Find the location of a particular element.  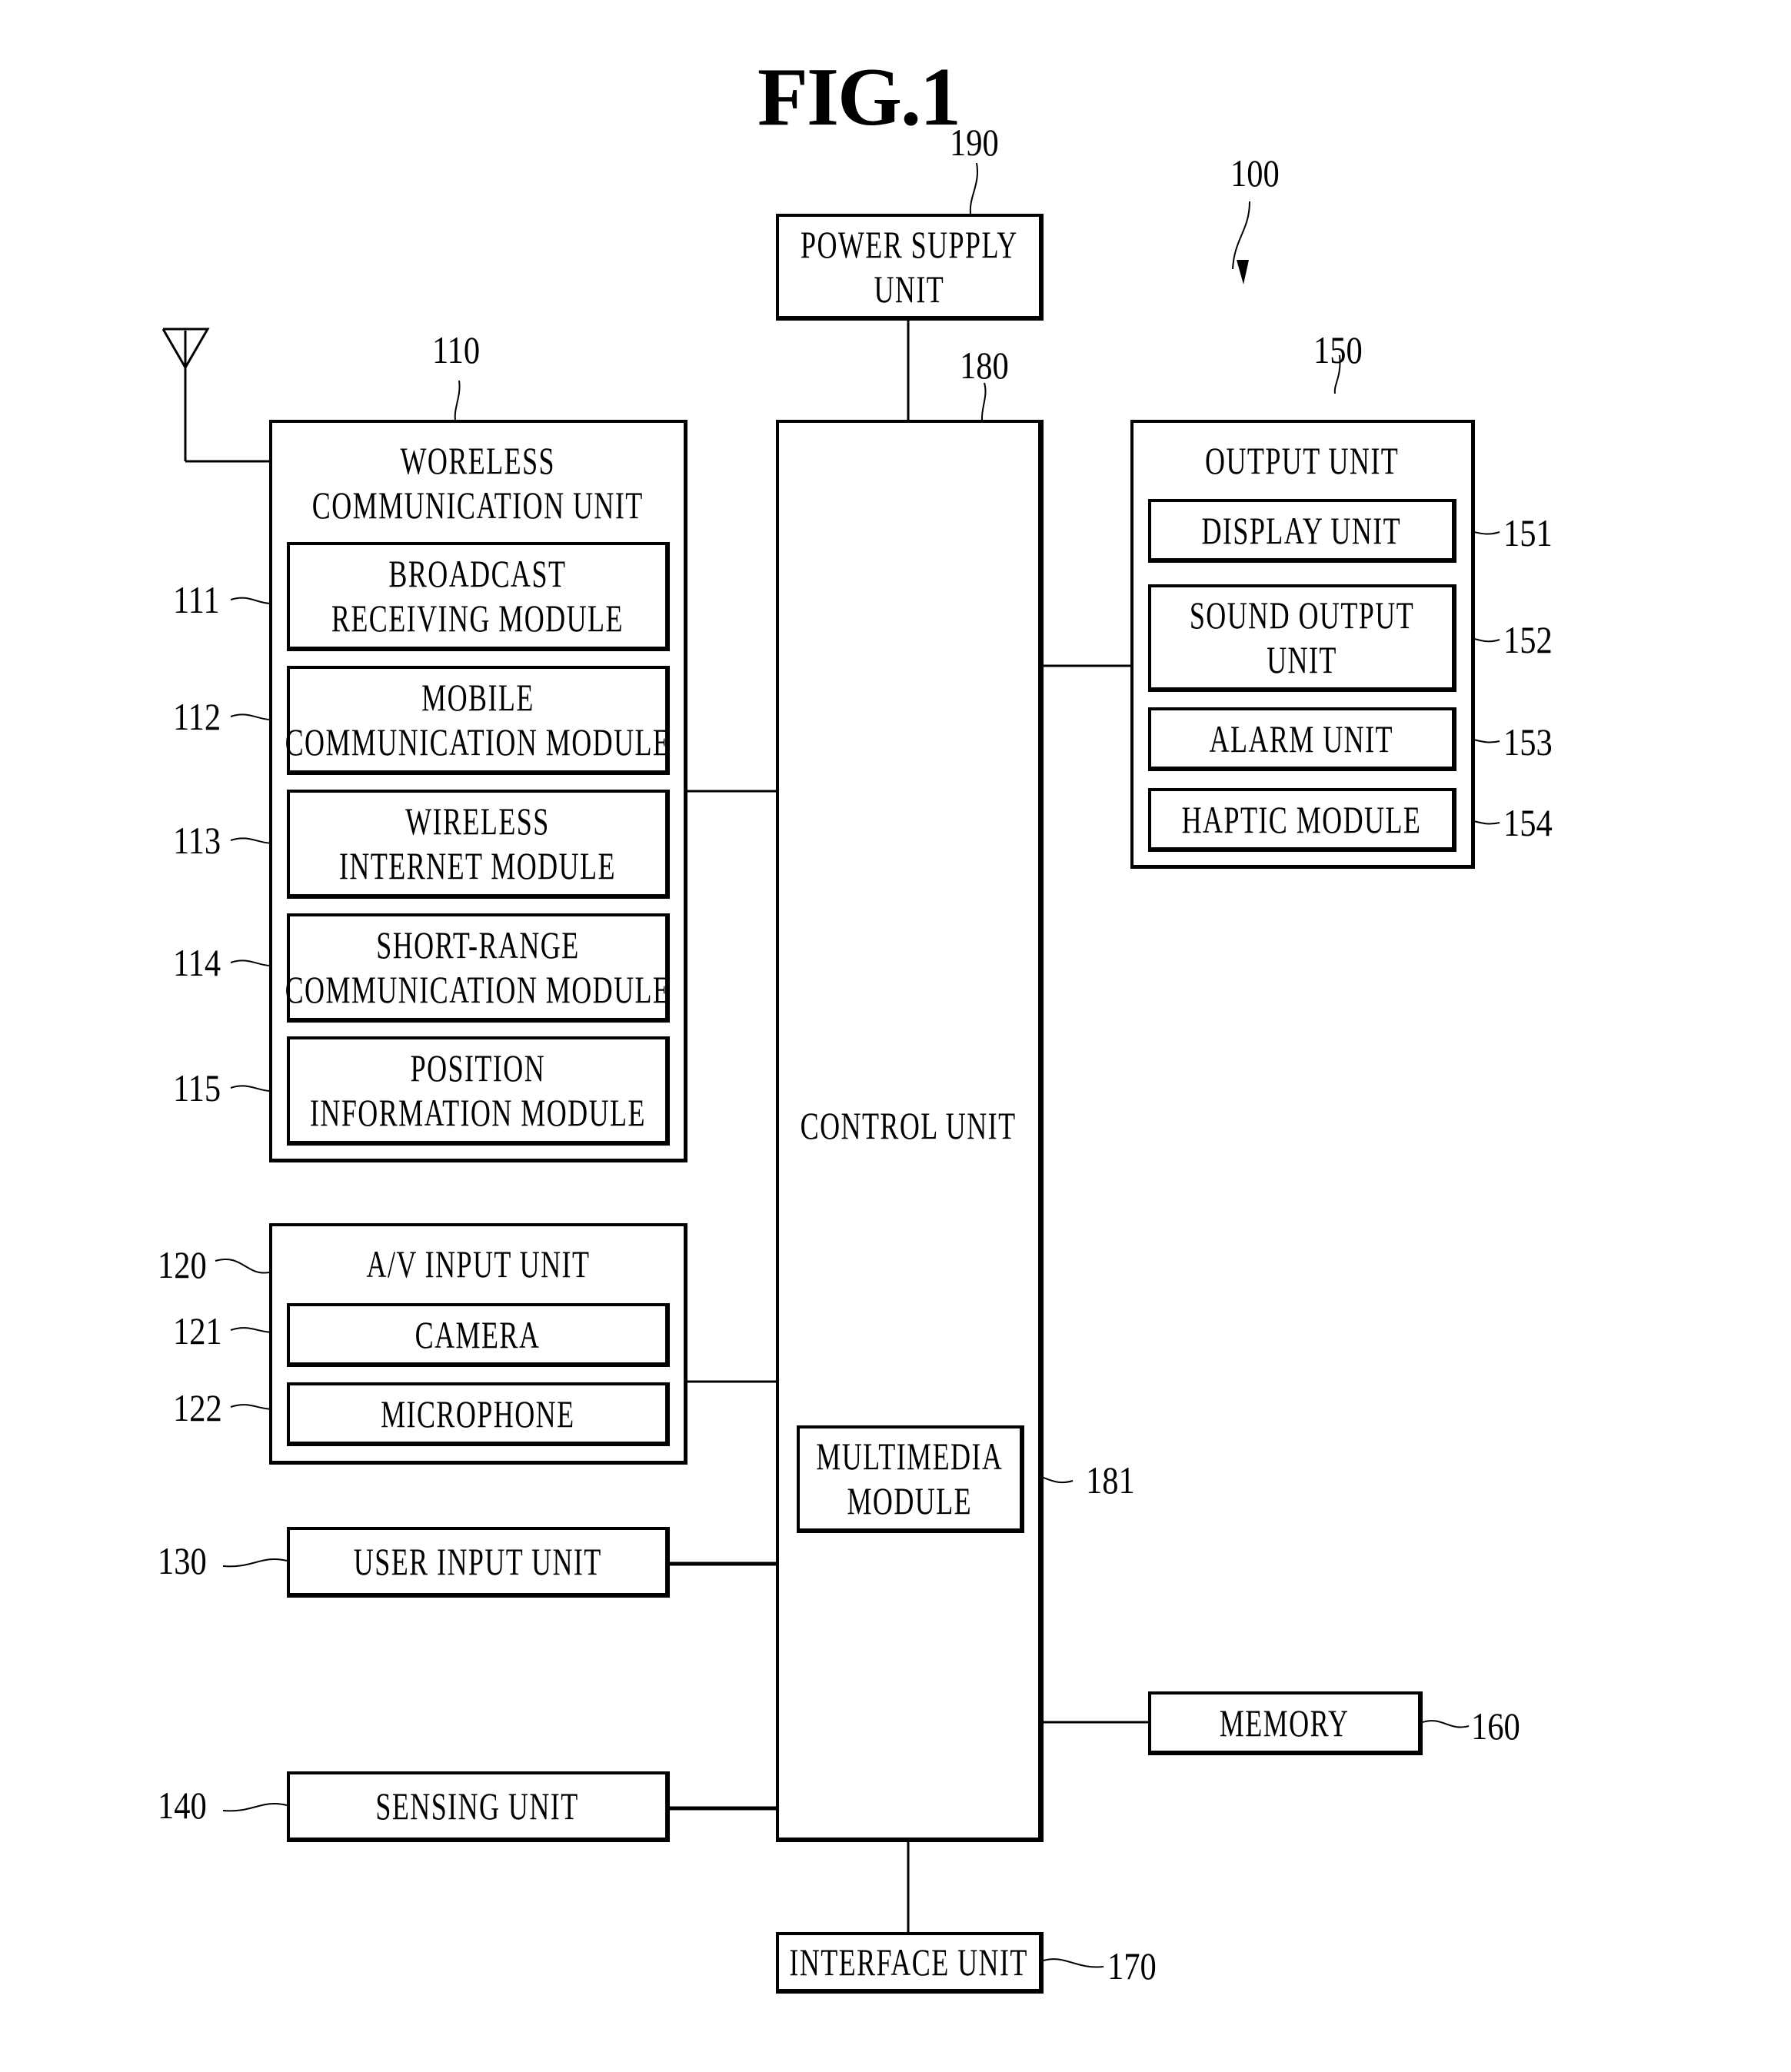

sensing-label: SENSING UNIT is located at coordinates (477, 1806).